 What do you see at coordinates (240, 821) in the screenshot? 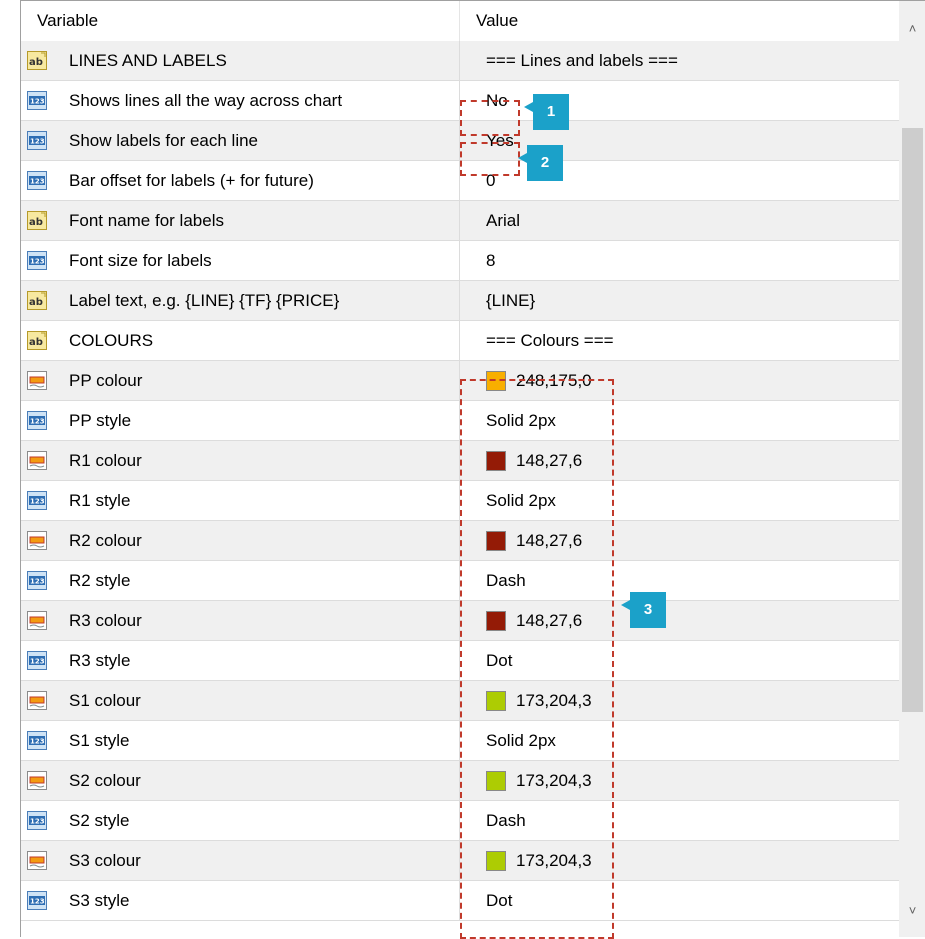
I see `variable-cell: 123 S2 style` at bounding box center [240, 821].